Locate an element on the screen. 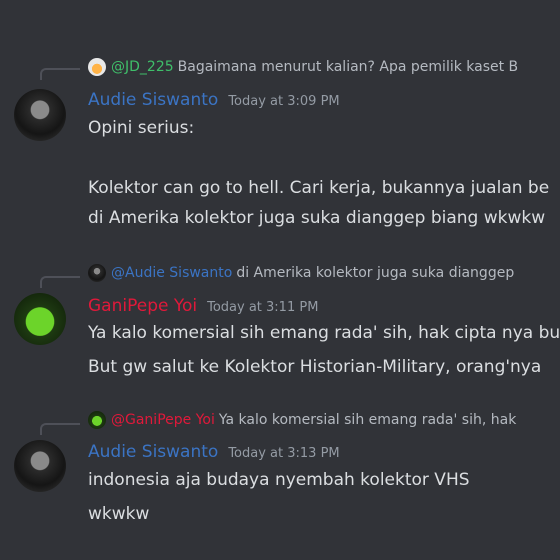  reply-author: @Audie Siswanto is located at coordinates (171, 273).